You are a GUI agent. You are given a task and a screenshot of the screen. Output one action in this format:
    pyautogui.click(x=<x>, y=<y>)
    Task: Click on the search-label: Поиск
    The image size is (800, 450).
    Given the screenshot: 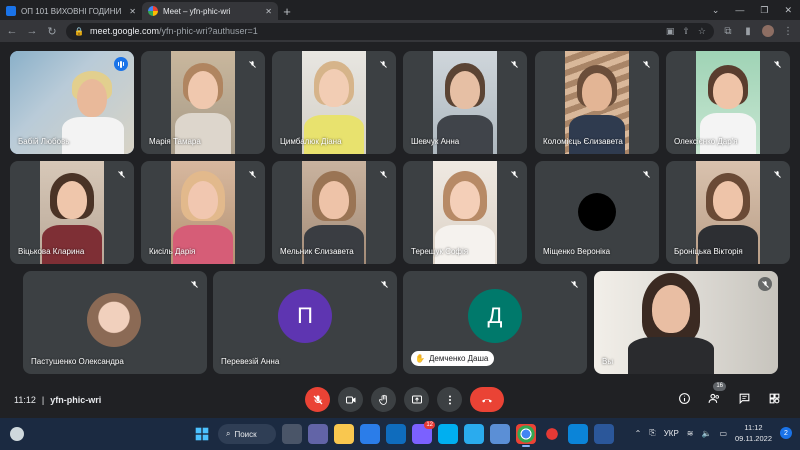 What is the action you would take?
    pyautogui.click(x=245, y=434)
    